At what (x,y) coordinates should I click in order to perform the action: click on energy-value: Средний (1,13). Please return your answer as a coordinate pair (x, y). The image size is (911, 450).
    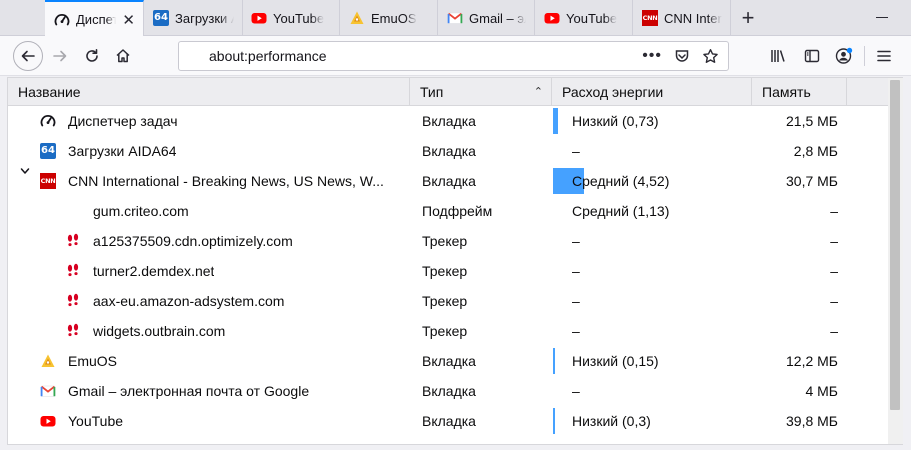
    Looking at the image, I should click on (621, 211).